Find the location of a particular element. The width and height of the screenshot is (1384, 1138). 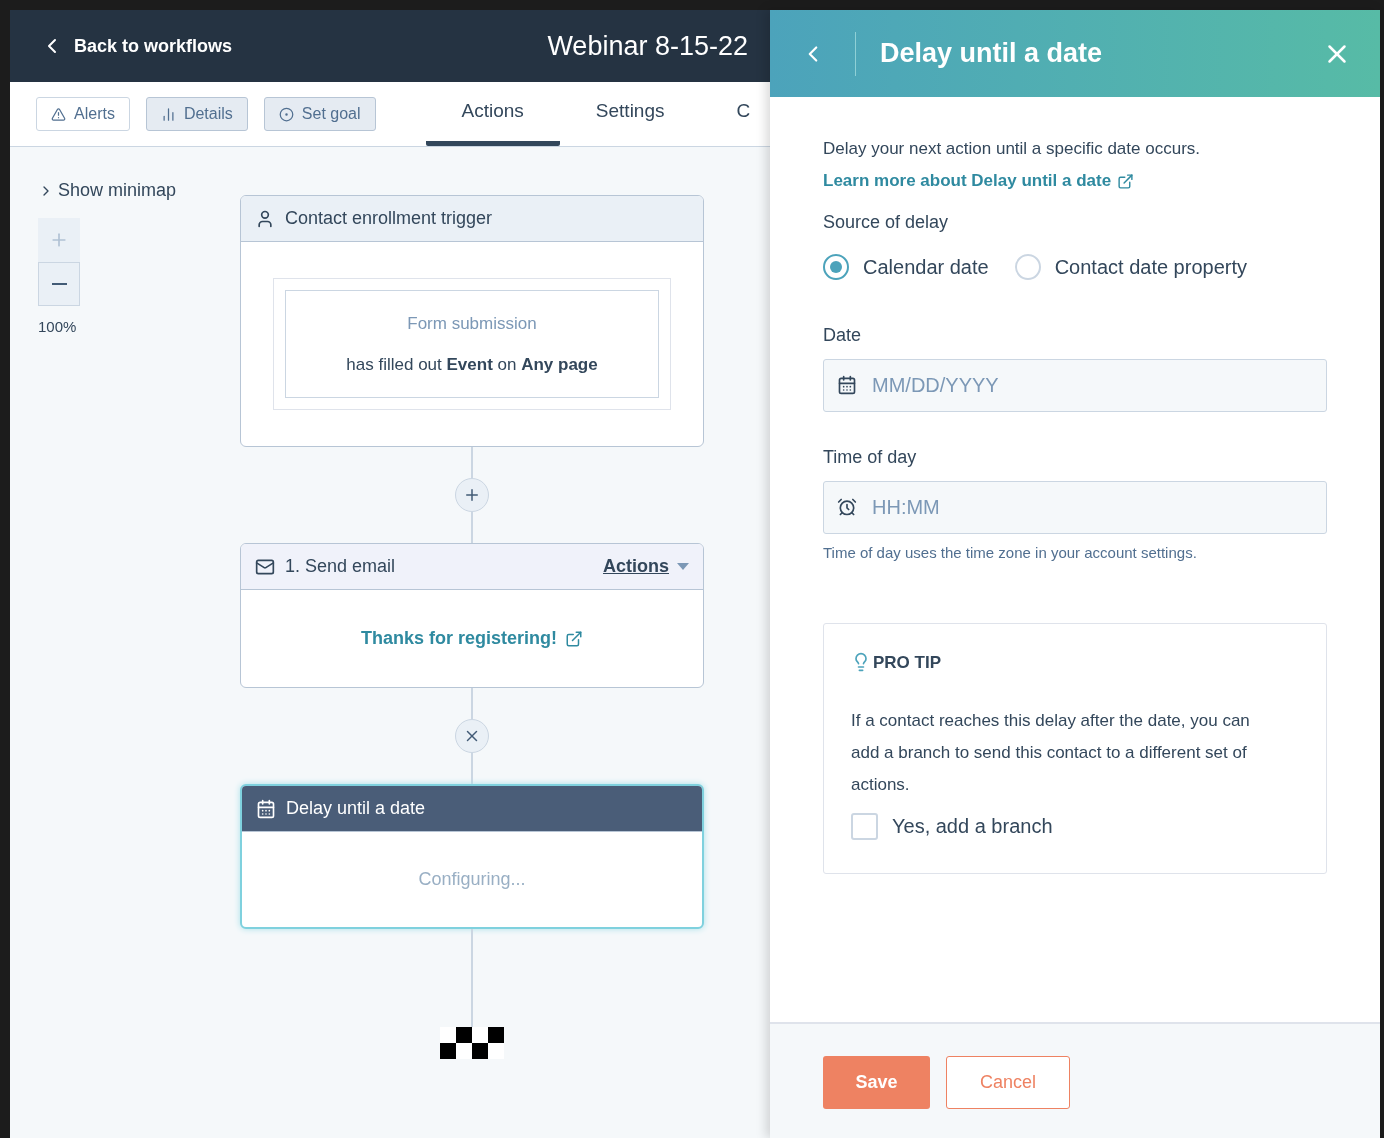

panel-title: Delay until a date is located at coordinates (992, 54).